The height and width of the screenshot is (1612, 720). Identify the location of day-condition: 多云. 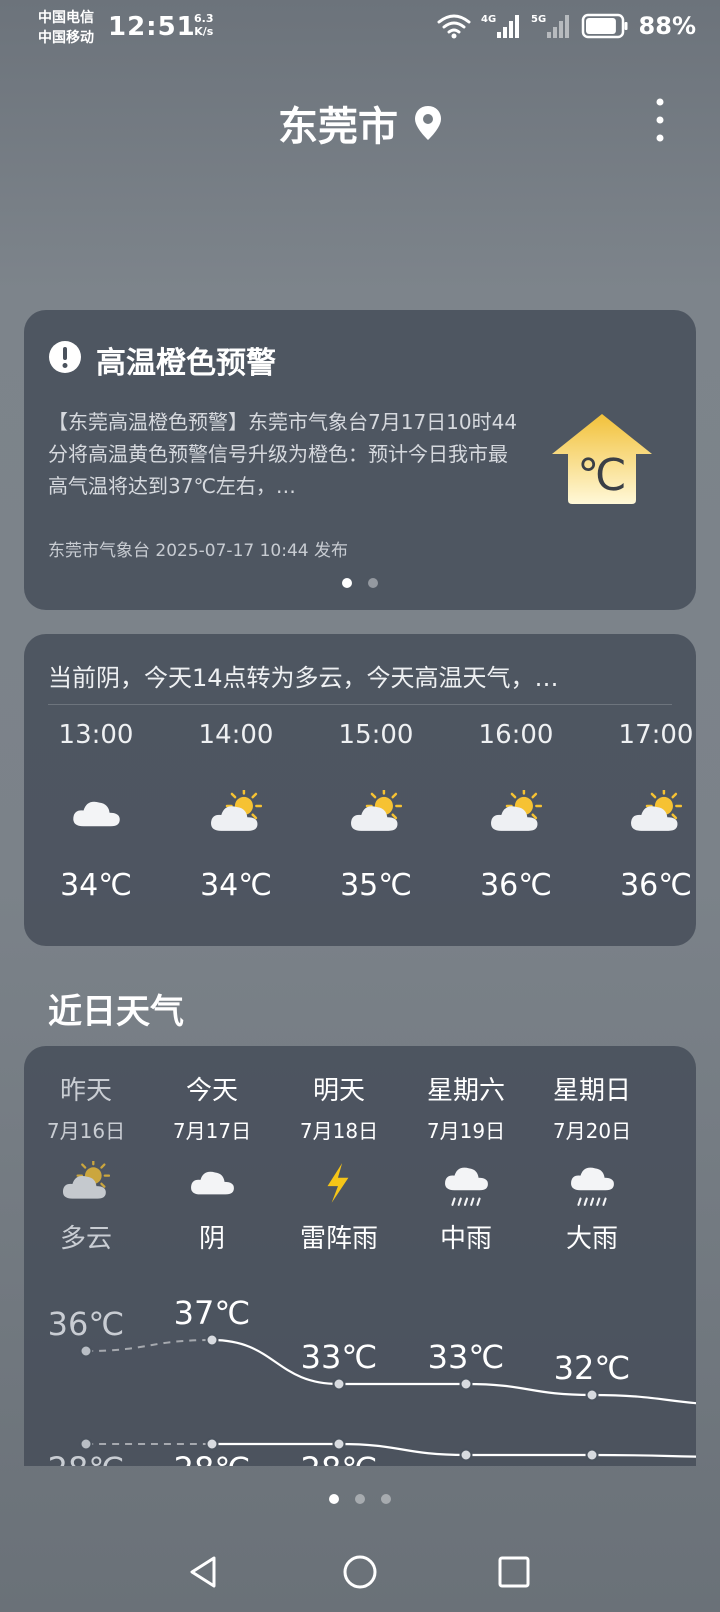
(85, 1239).